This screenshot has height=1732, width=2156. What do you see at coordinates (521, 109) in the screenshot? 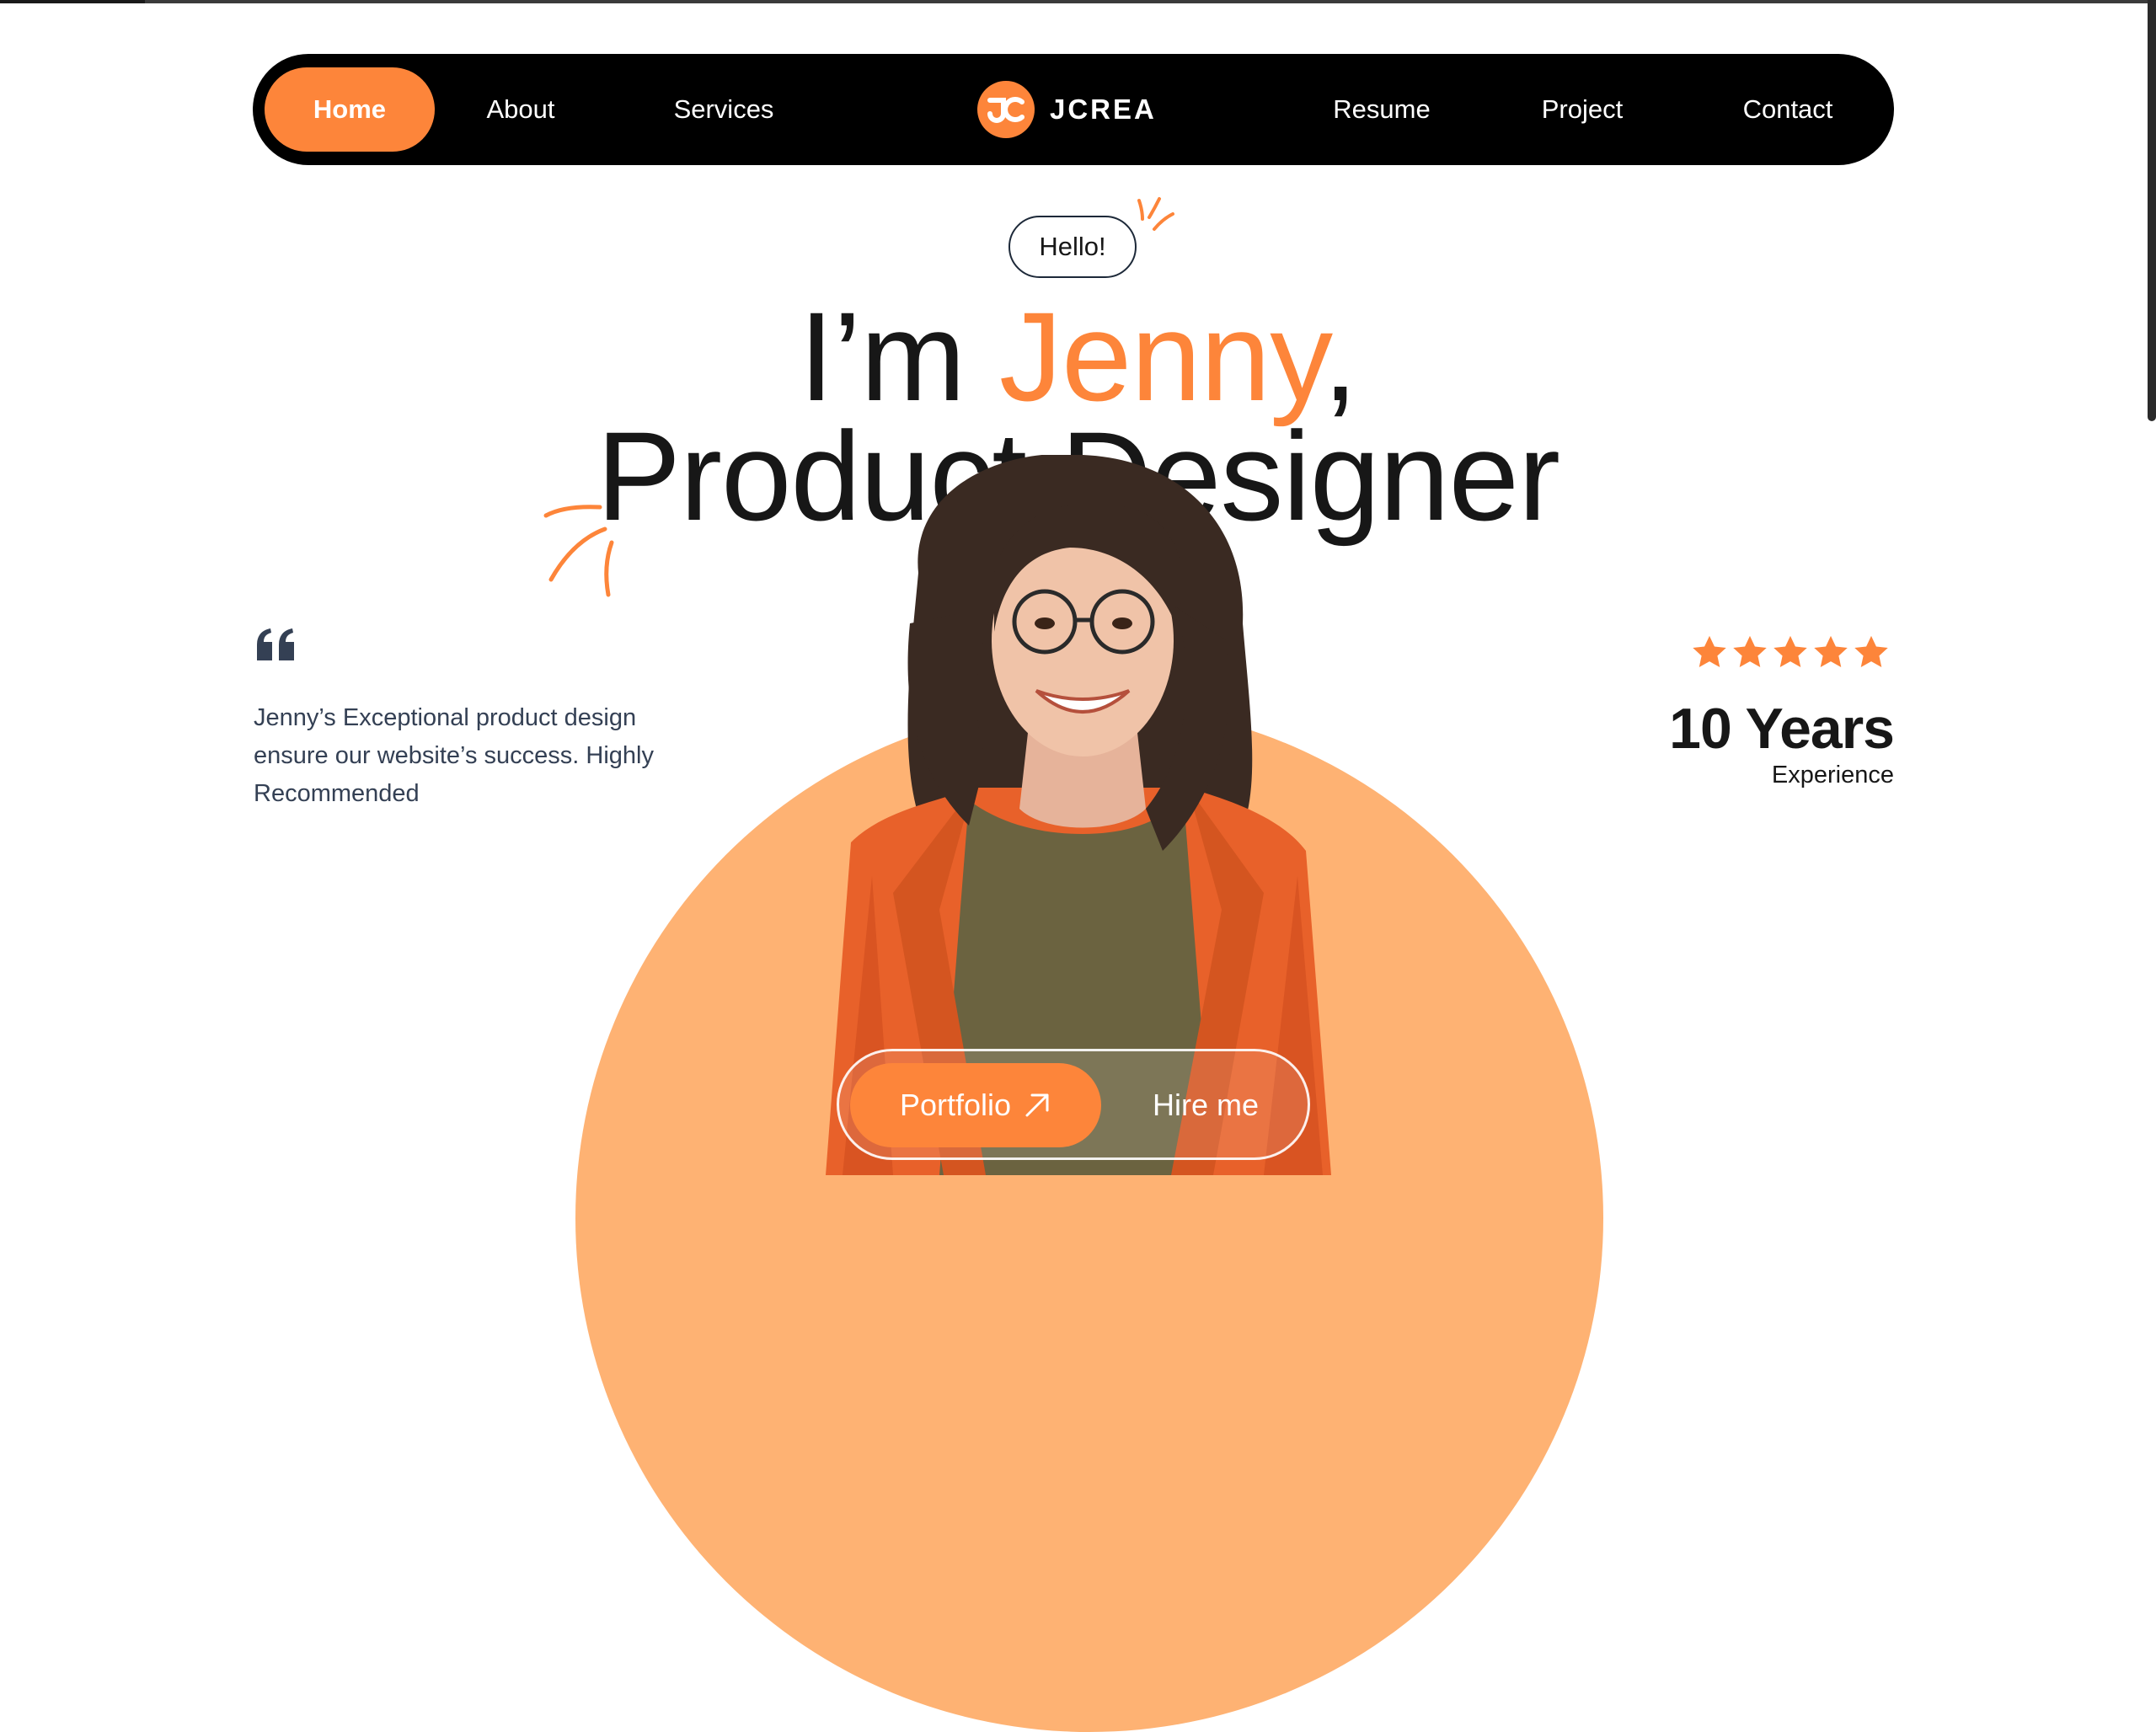
I see `nav-about: About` at bounding box center [521, 109].